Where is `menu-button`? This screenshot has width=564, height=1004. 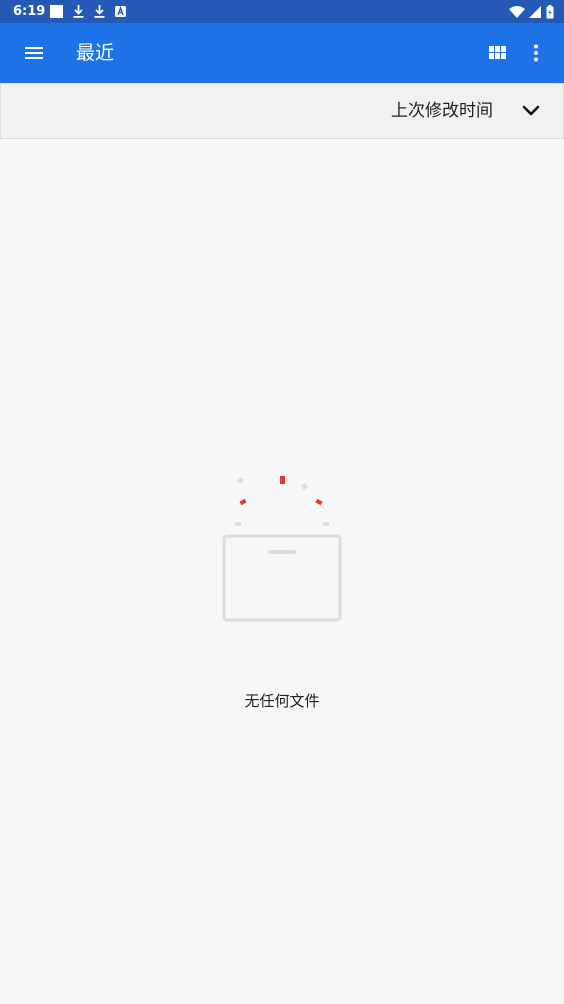 menu-button is located at coordinates (34, 53).